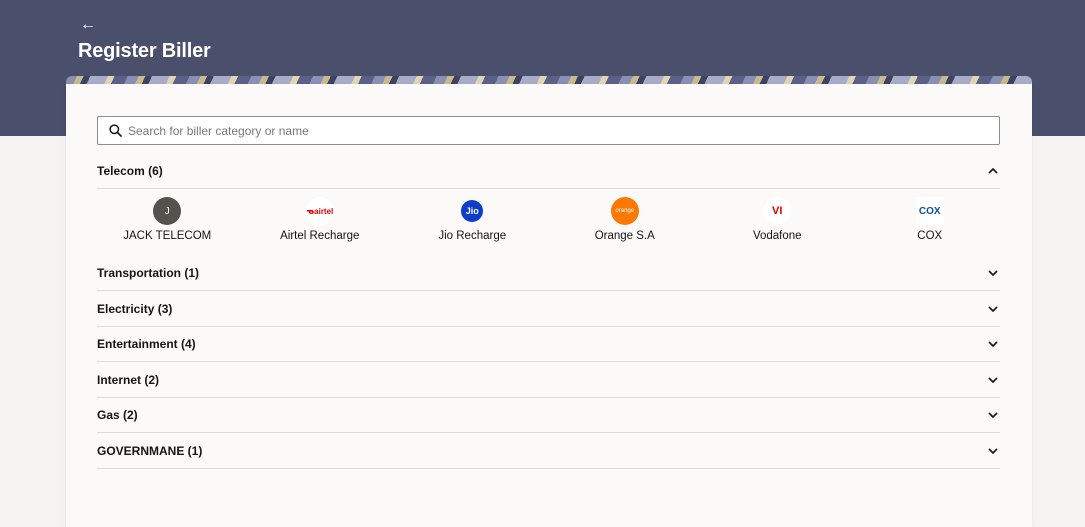 The image size is (1085, 527). I want to click on category-governmane: GOVERNMANE (1), so click(548, 451).